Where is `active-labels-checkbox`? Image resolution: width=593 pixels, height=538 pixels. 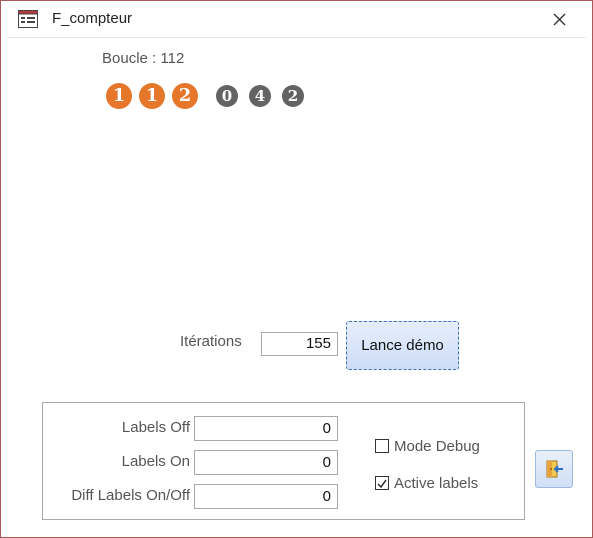 active-labels-checkbox is located at coordinates (382, 483).